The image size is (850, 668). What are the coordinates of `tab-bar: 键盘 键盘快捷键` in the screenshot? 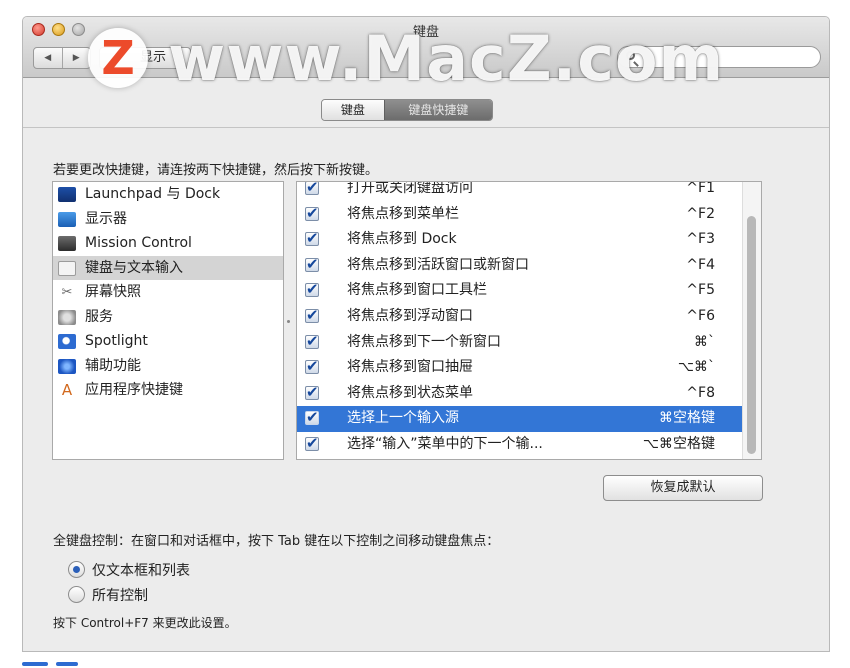 It's located at (407, 110).